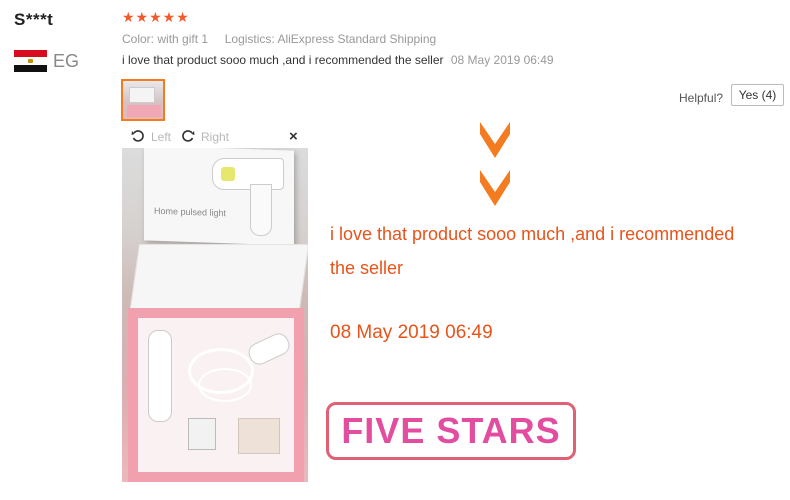 This screenshot has width=790, height=500. Describe the element at coordinates (183, 39) in the screenshot. I see `color-value: with gift 1` at that location.